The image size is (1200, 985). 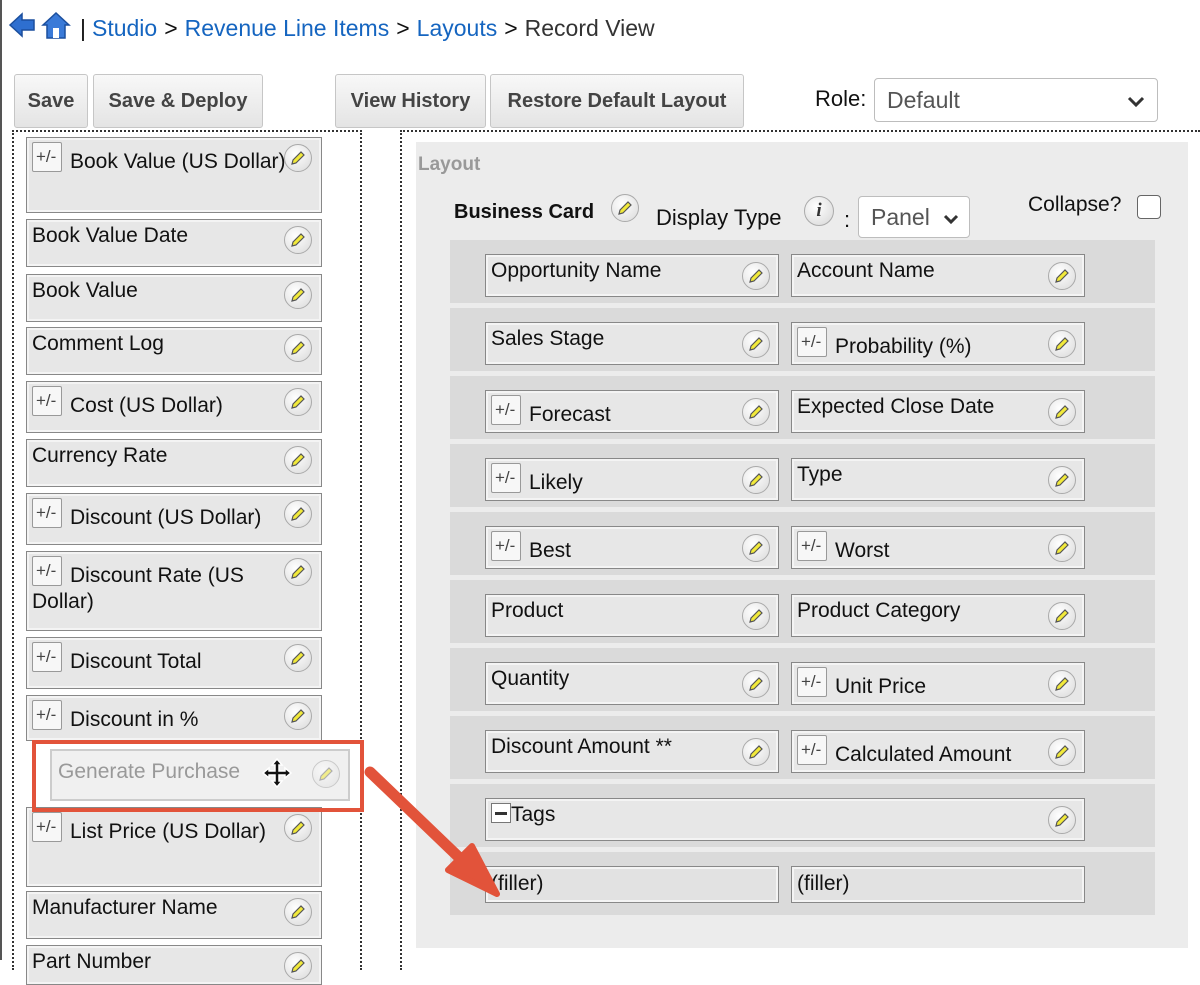 I want to click on layout-field-tags: Tags, so click(x=785, y=819).